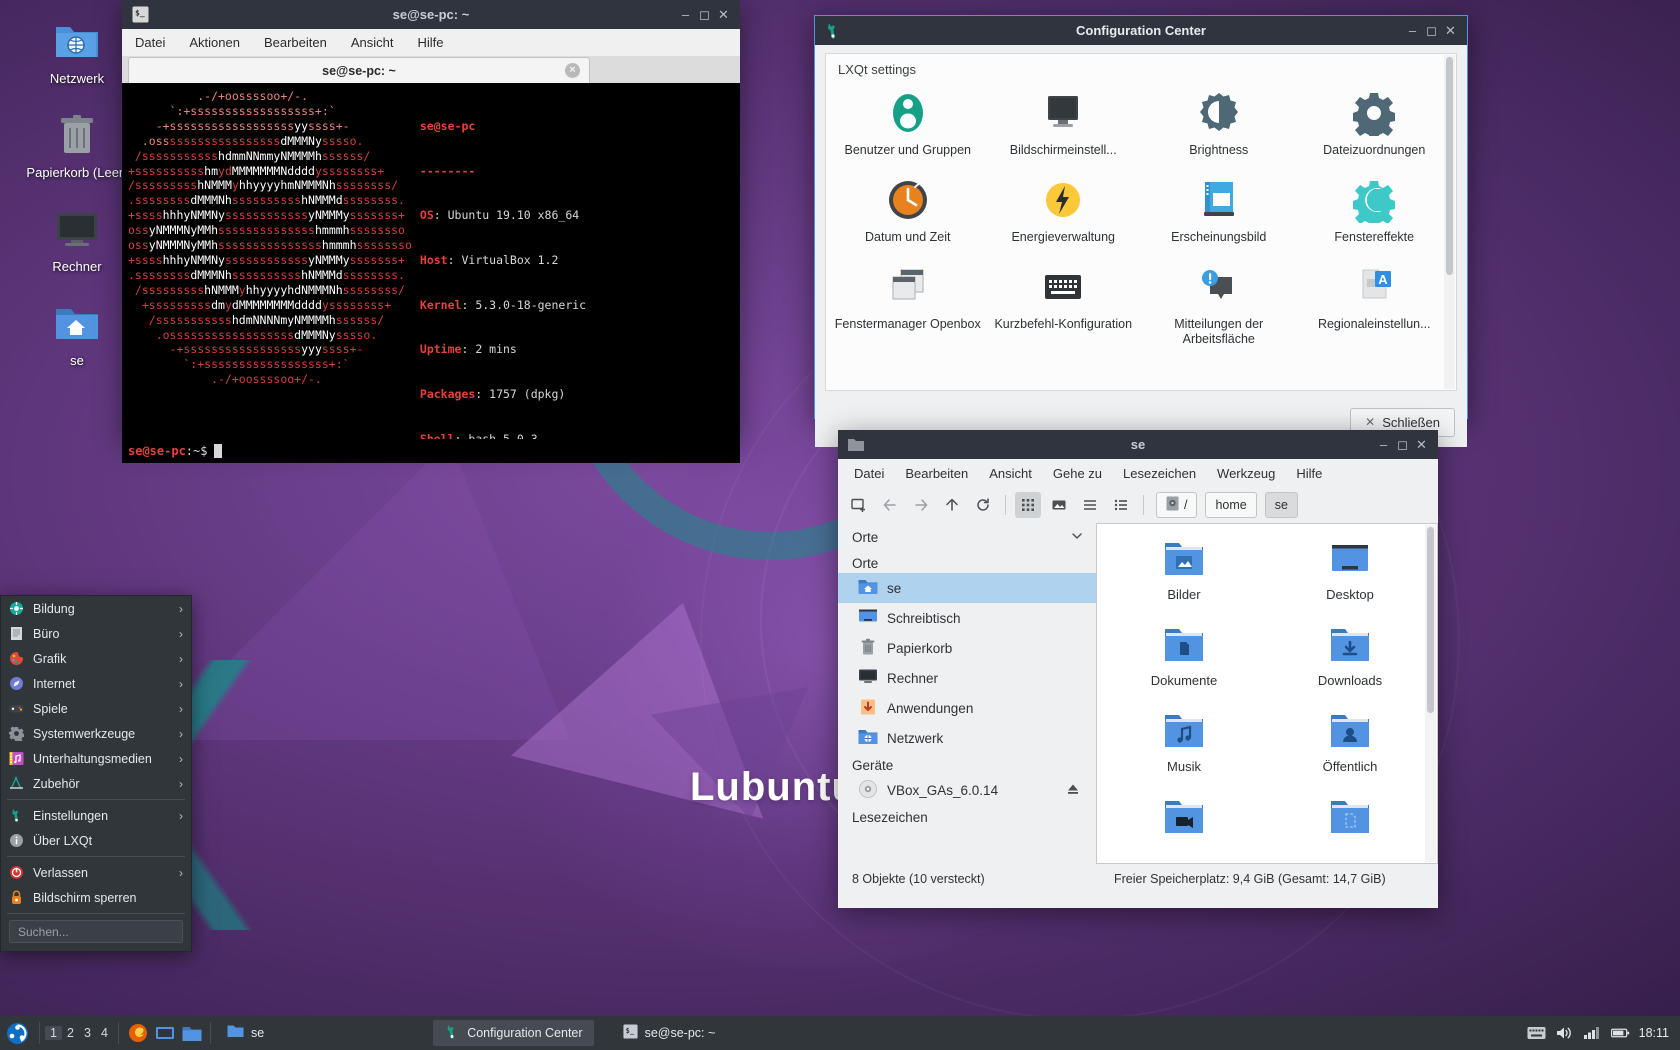 This screenshot has width=1680, height=1050. What do you see at coordinates (17, 1033) in the screenshot?
I see `lubuntu-start-icon` at bounding box center [17, 1033].